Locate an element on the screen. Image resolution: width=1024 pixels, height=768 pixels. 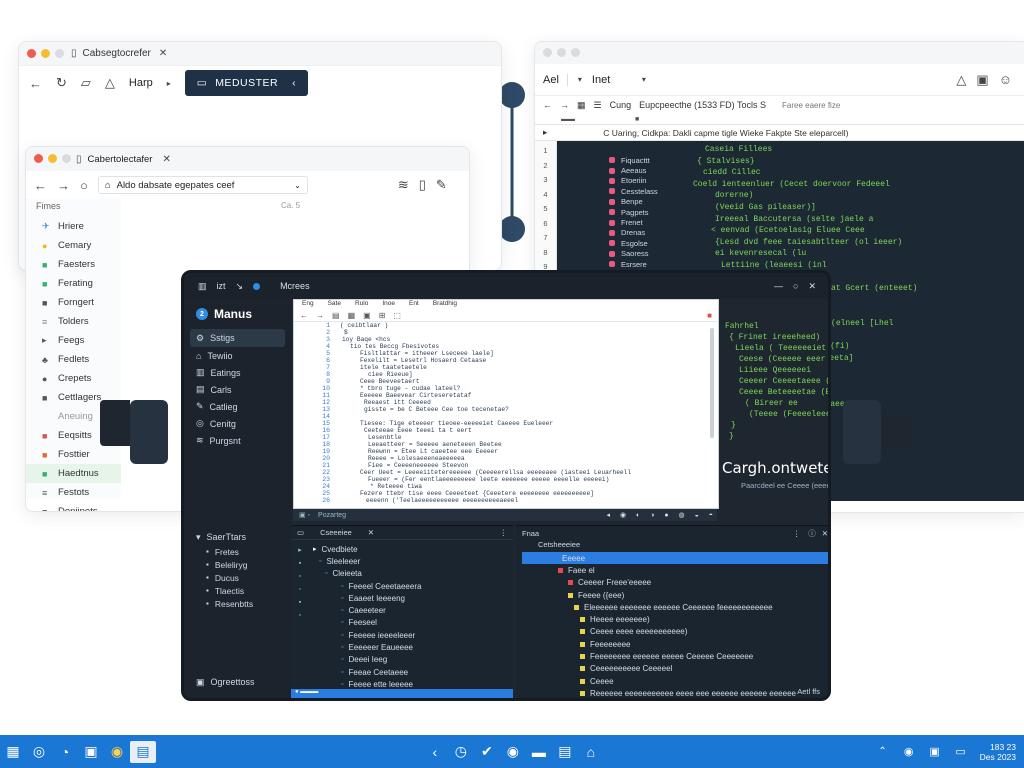
editor-scrollbar is located at coordinates (712, 383).